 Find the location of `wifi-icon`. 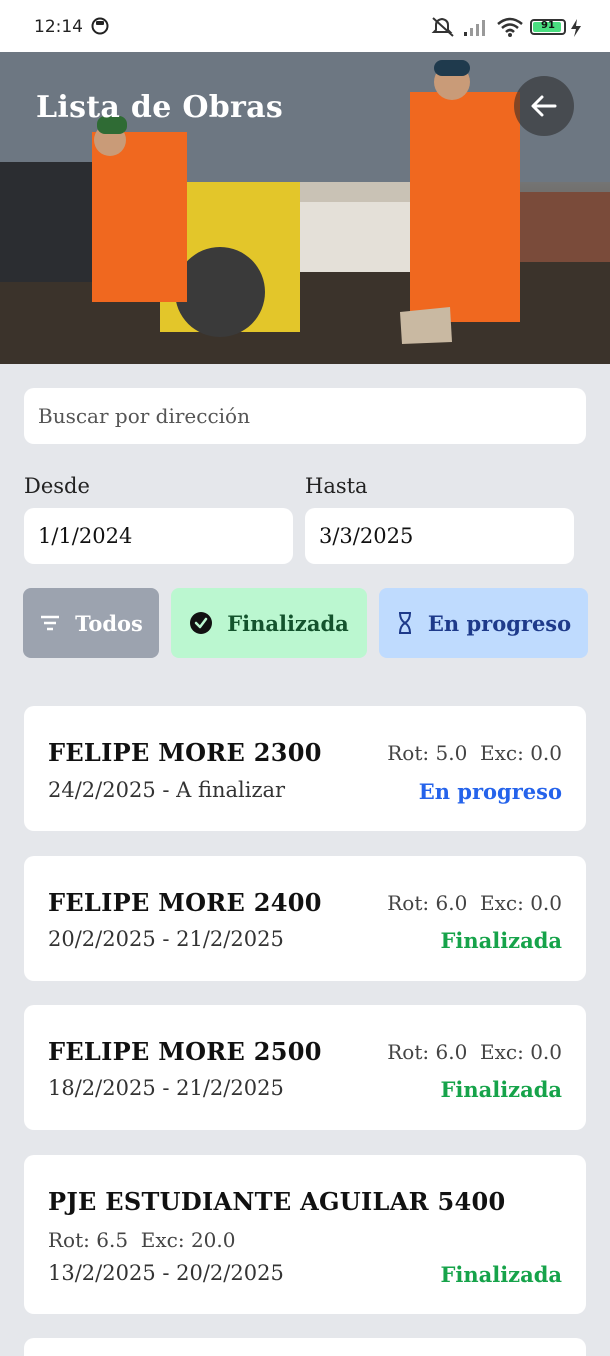

wifi-icon is located at coordinates (510, 29).